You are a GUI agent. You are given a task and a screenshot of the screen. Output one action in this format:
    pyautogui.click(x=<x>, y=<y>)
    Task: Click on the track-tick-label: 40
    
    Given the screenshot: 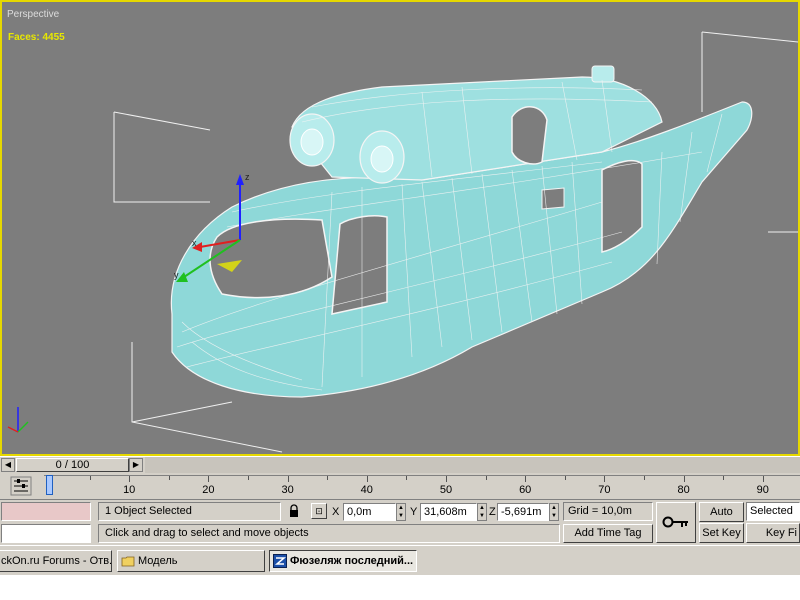 What is the action you would take?
    pyautogui.click(x=366, y=490)
    